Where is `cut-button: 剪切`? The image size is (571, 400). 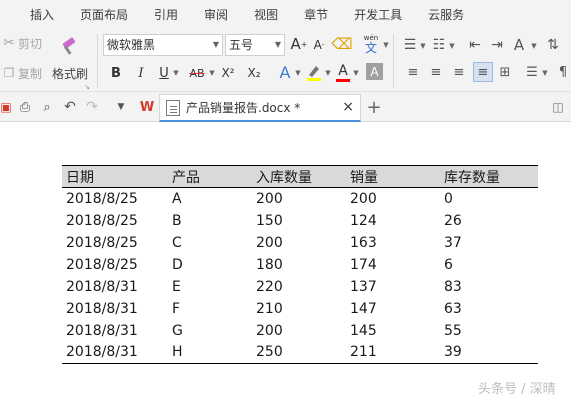 cut-button: 剪切 is located at coordinates (30, 43).